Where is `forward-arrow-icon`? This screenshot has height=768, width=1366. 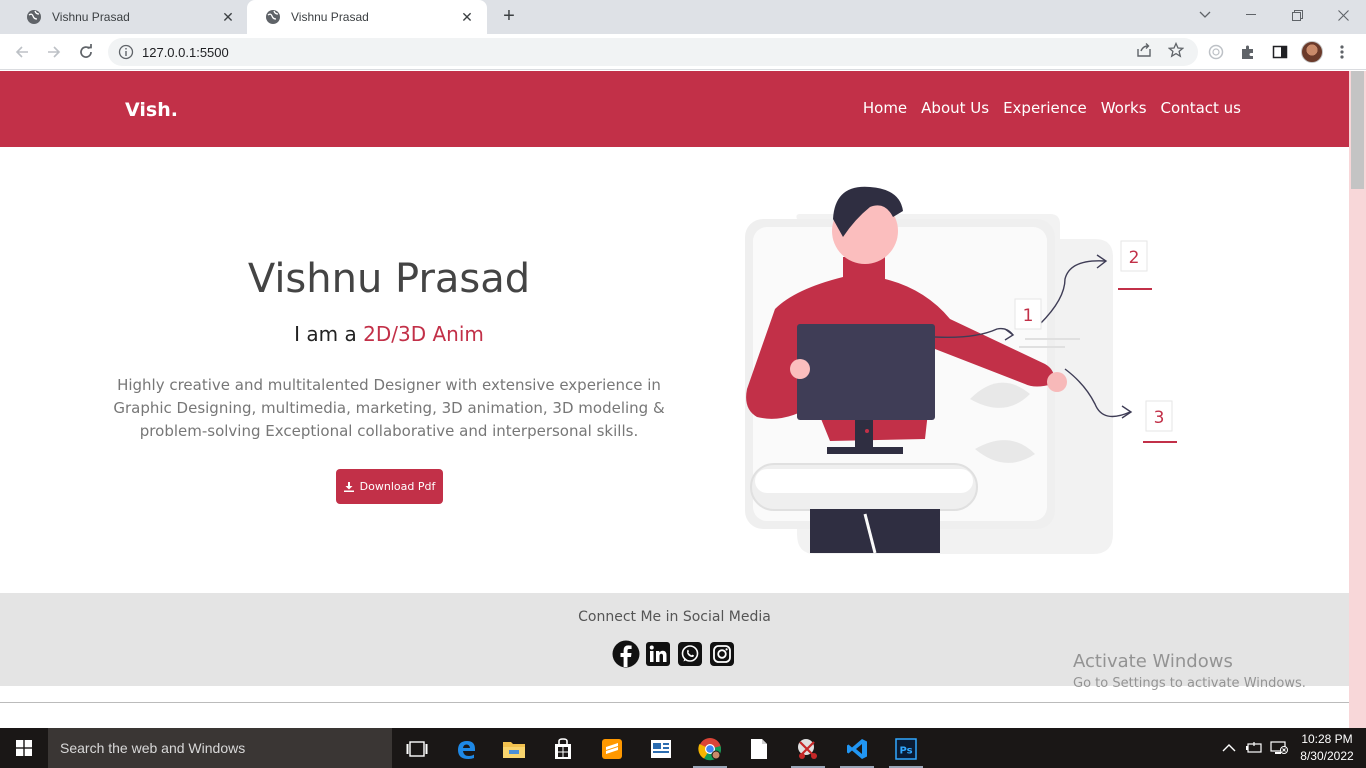
forward-arrow-icon is located at coordinates (54, 52).